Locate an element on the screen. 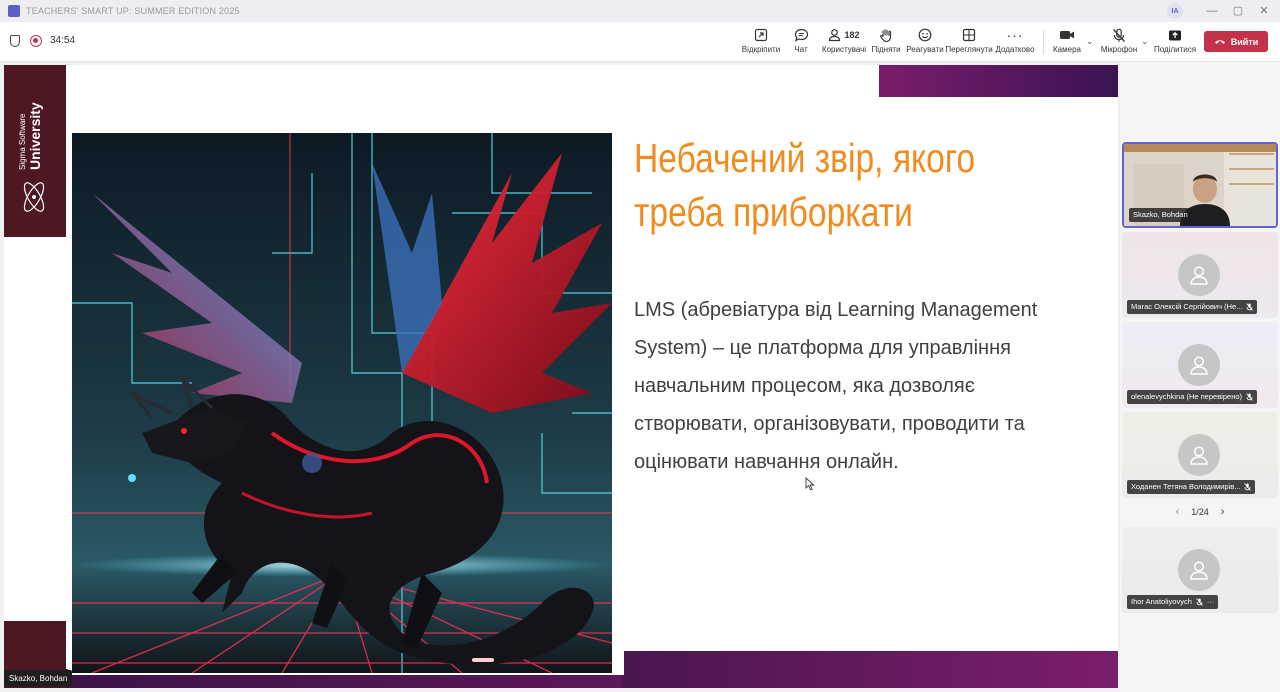 The image size is (1280, 692). view-label: Переглянути is located at coordinates (969, 49).